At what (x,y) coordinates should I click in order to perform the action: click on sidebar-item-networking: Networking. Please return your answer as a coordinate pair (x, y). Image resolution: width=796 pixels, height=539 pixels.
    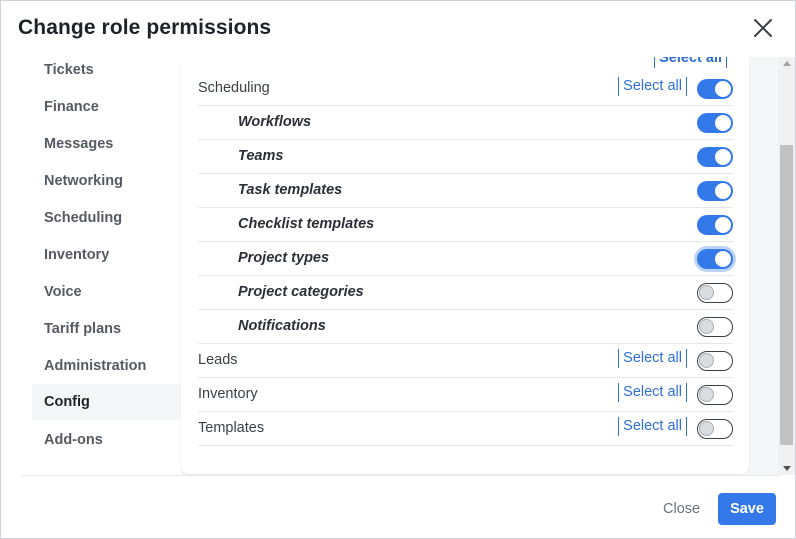
    Looking at the image, I should click on (106, 186).